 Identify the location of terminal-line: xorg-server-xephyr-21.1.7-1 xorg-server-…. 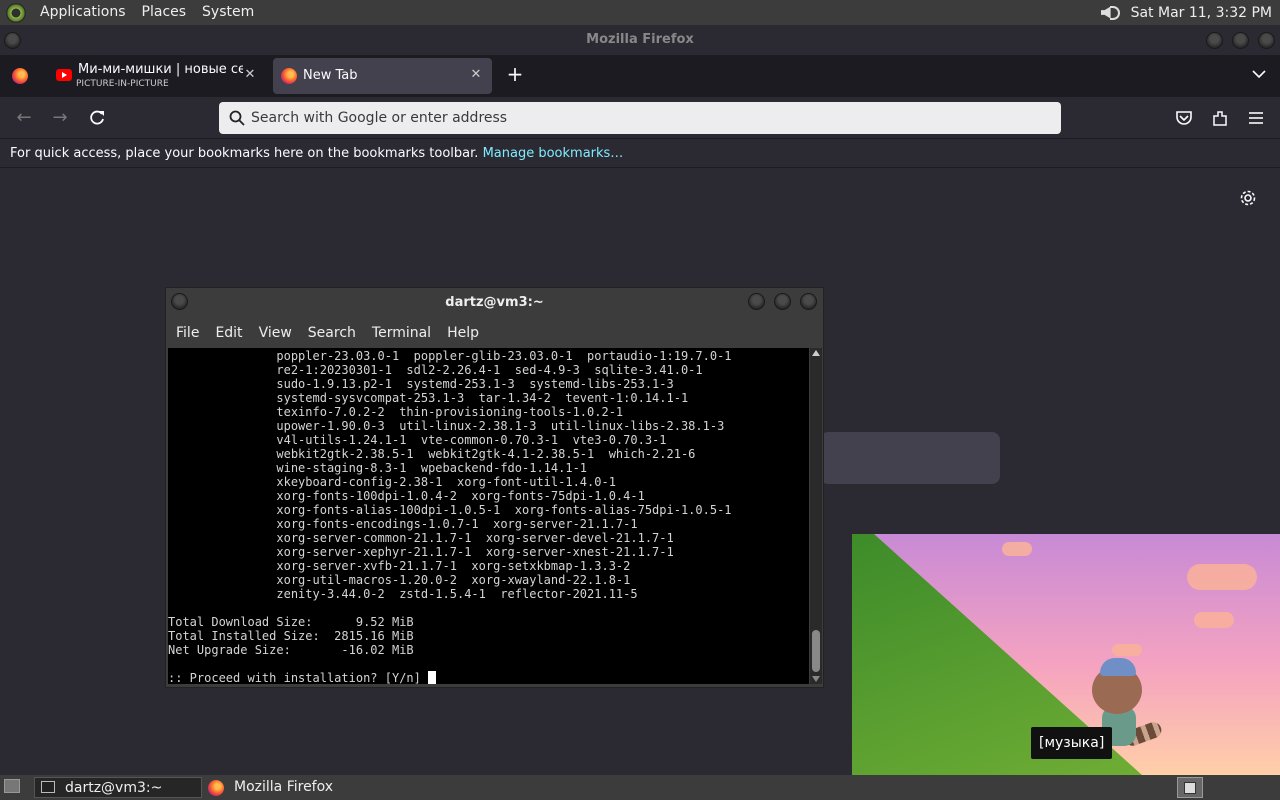
(421, 552).